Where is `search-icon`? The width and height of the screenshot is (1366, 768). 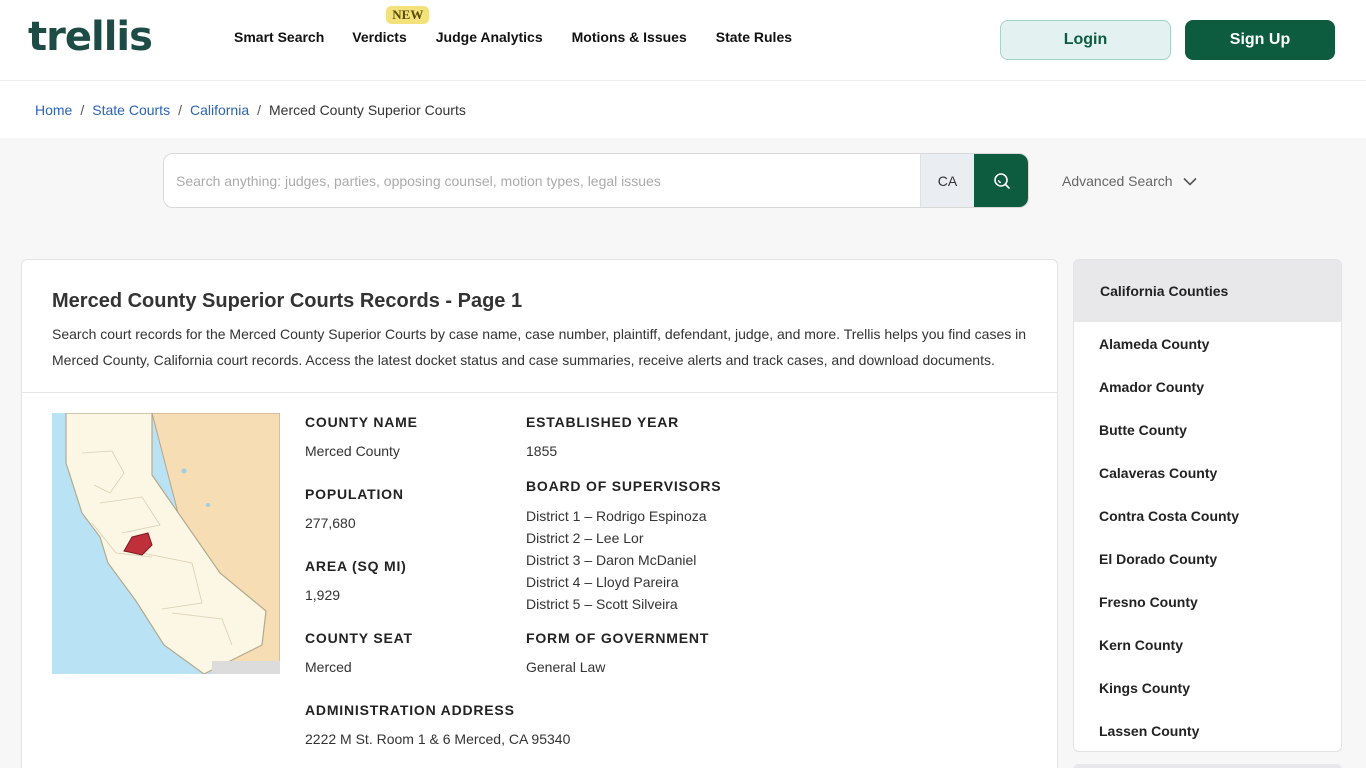
search-icon is located at coordinates (1002, 180).